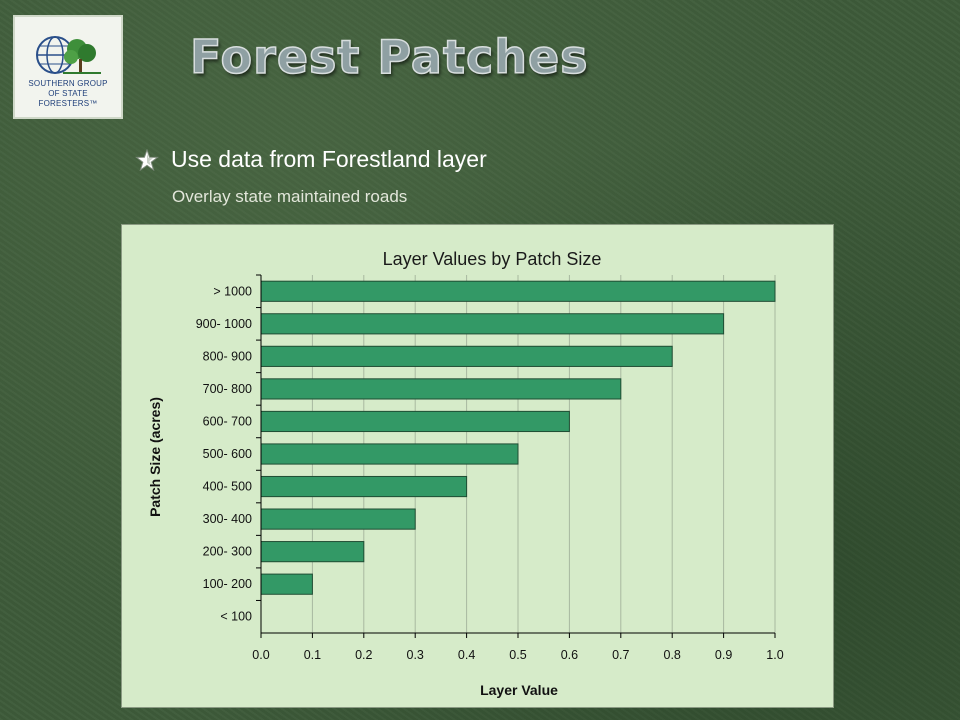 The width and height of the screenshot is (960, 720). I want to click on globe-tree-icon, so click(68, 55).